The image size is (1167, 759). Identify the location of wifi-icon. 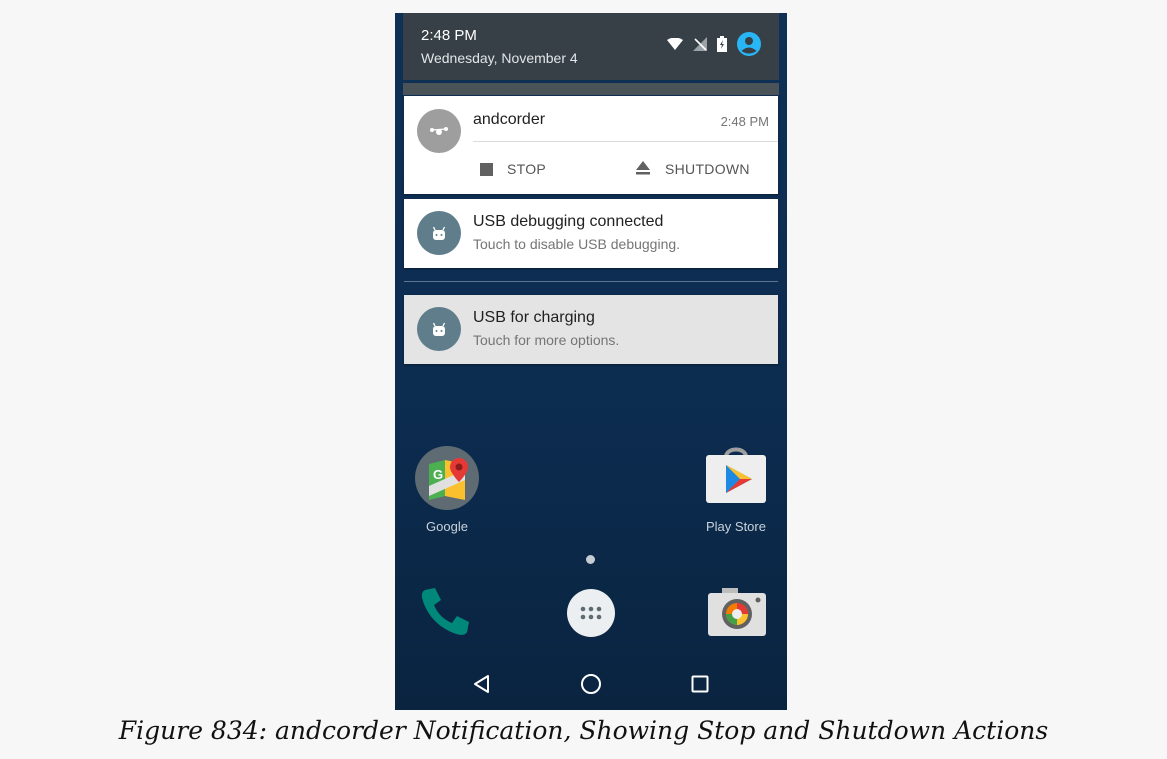
(675, 46).